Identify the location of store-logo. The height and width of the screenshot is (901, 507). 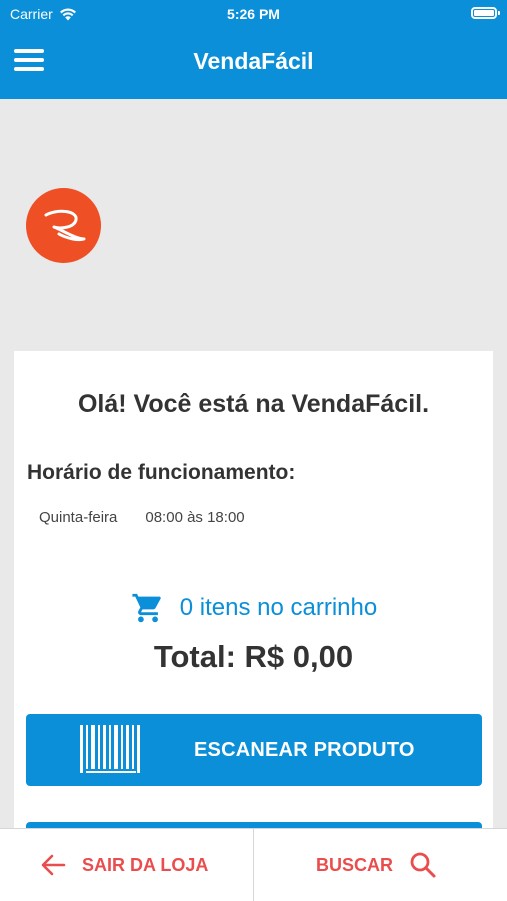
(63, 225).